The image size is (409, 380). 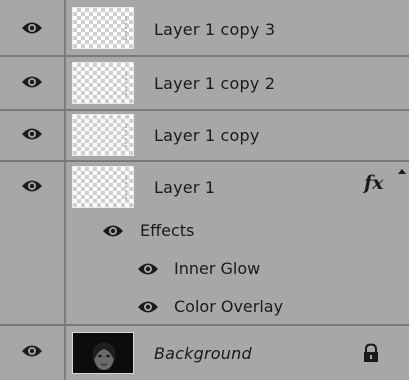 I want to click on fx-icon: fx, so click(x=374, y=183).